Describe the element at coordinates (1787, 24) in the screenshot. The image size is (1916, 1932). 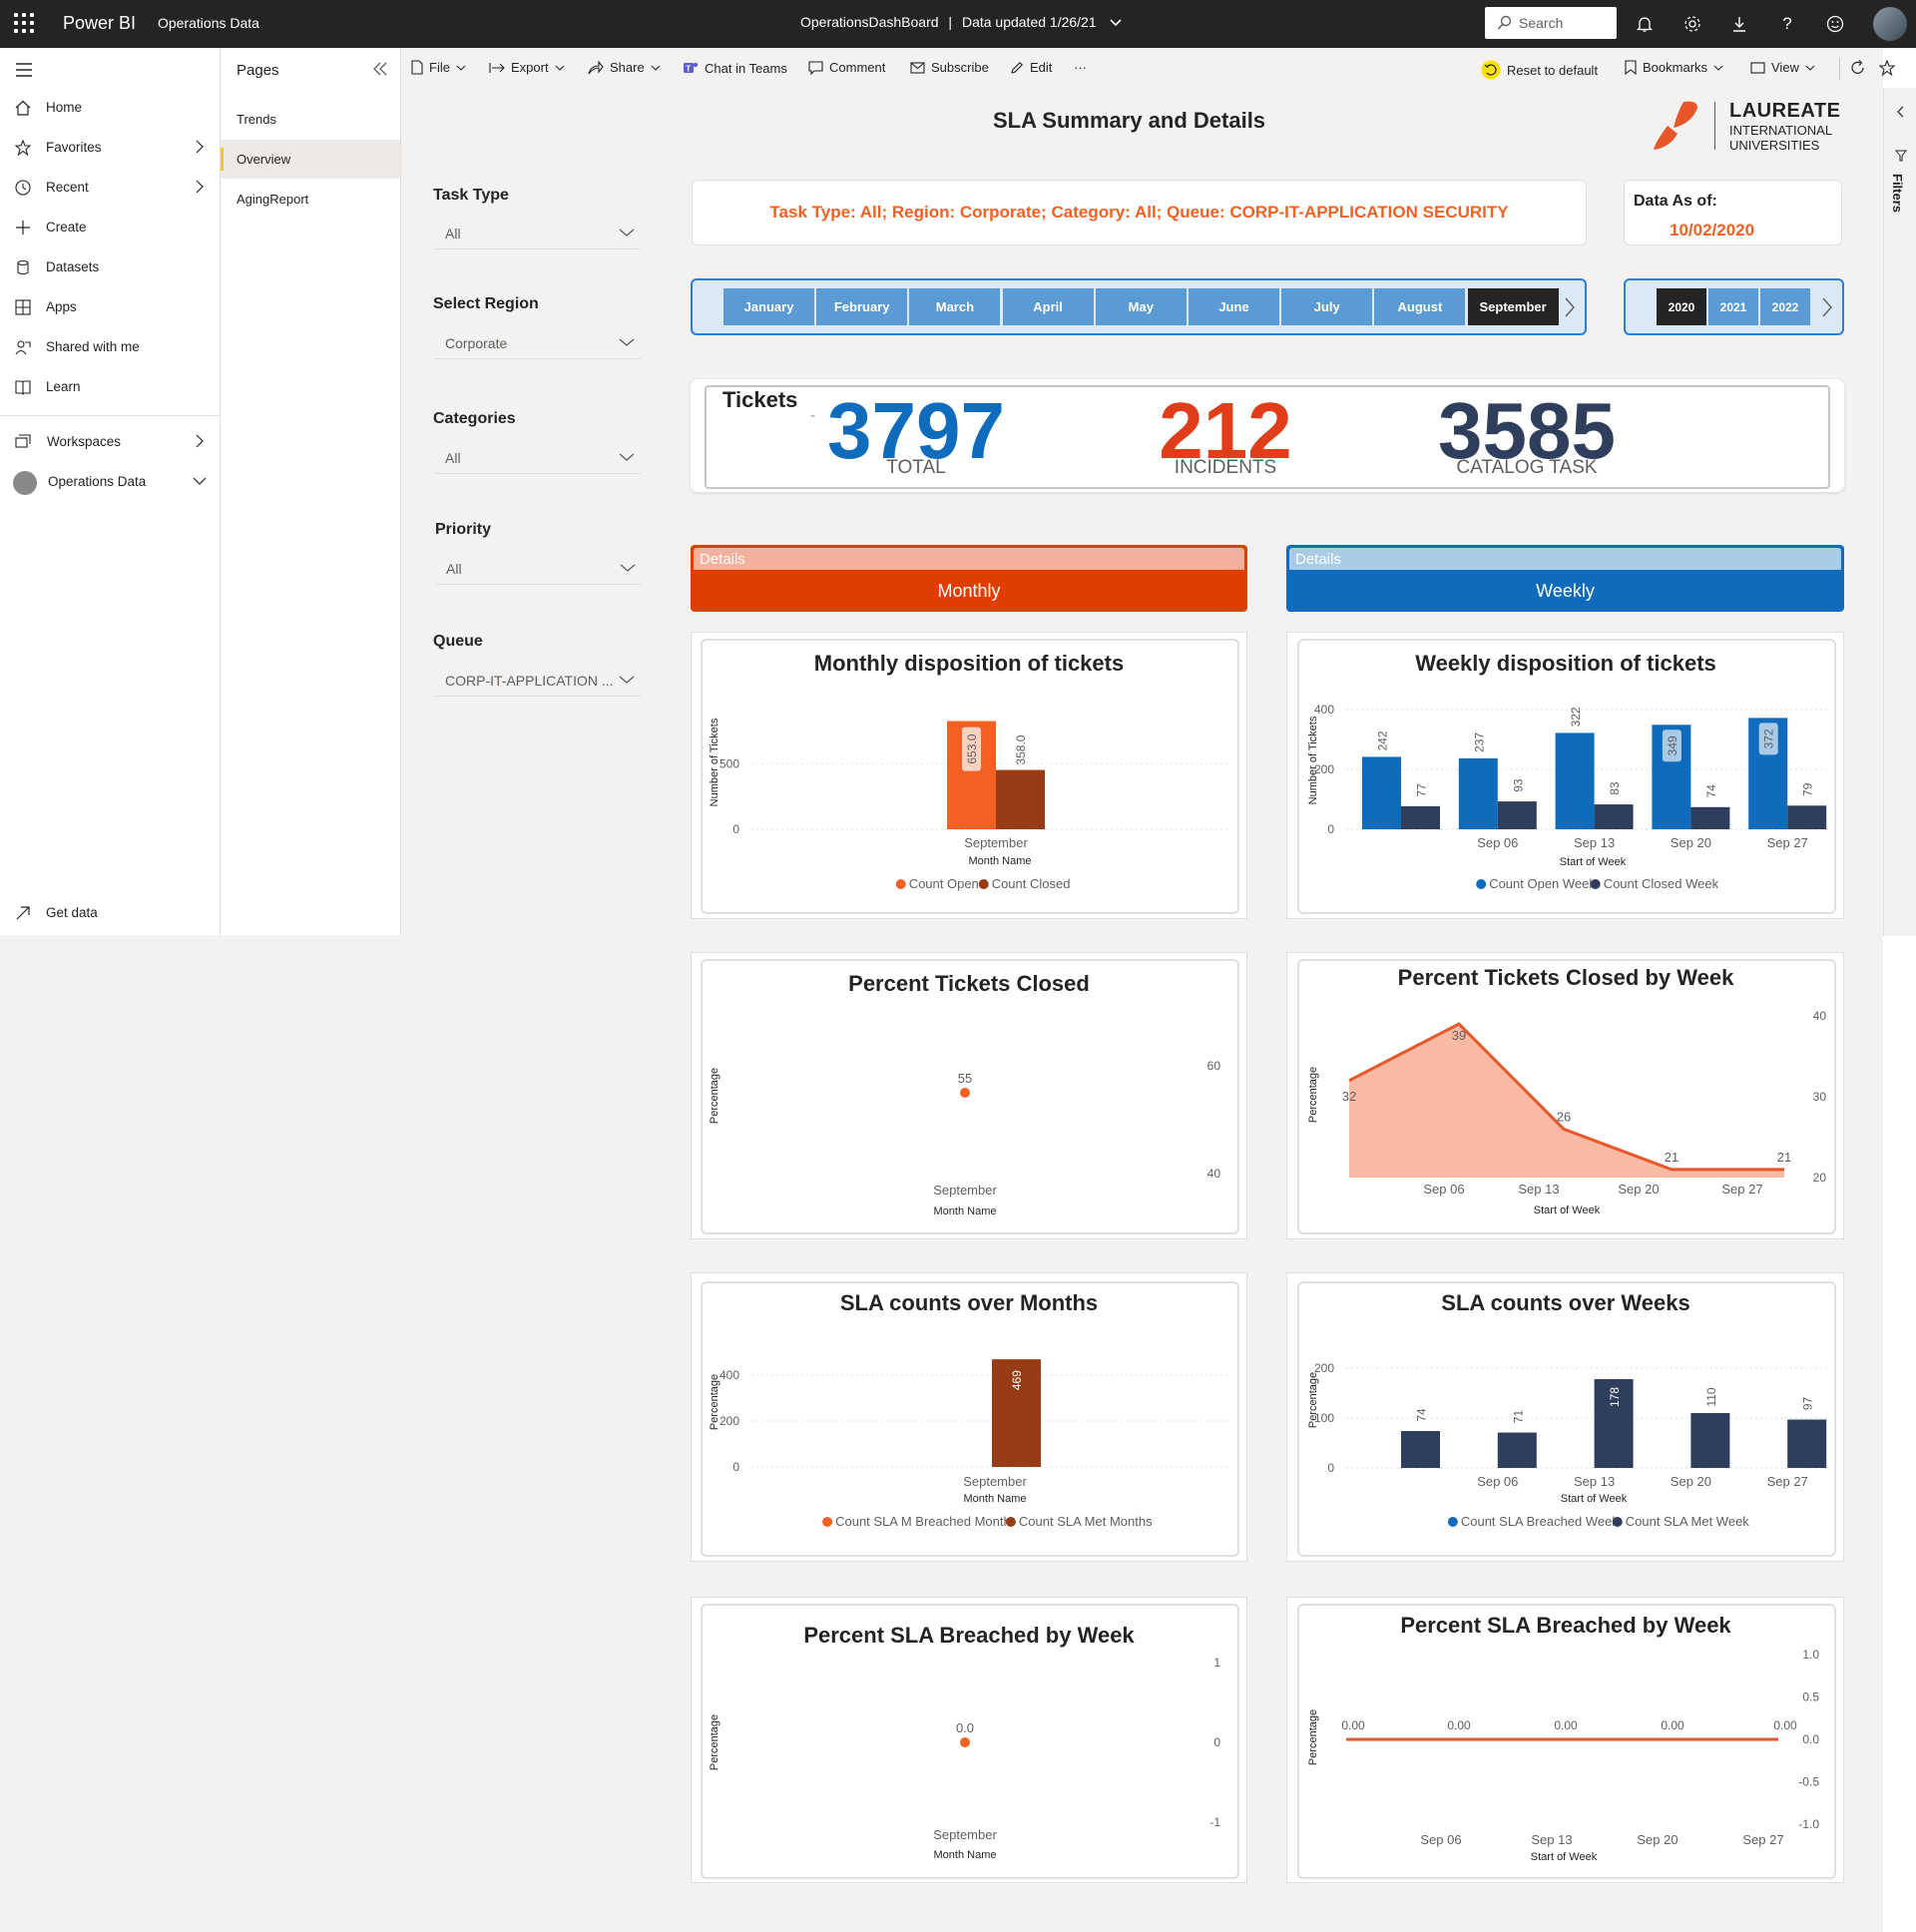
I see `help-icon: ?` at that location.